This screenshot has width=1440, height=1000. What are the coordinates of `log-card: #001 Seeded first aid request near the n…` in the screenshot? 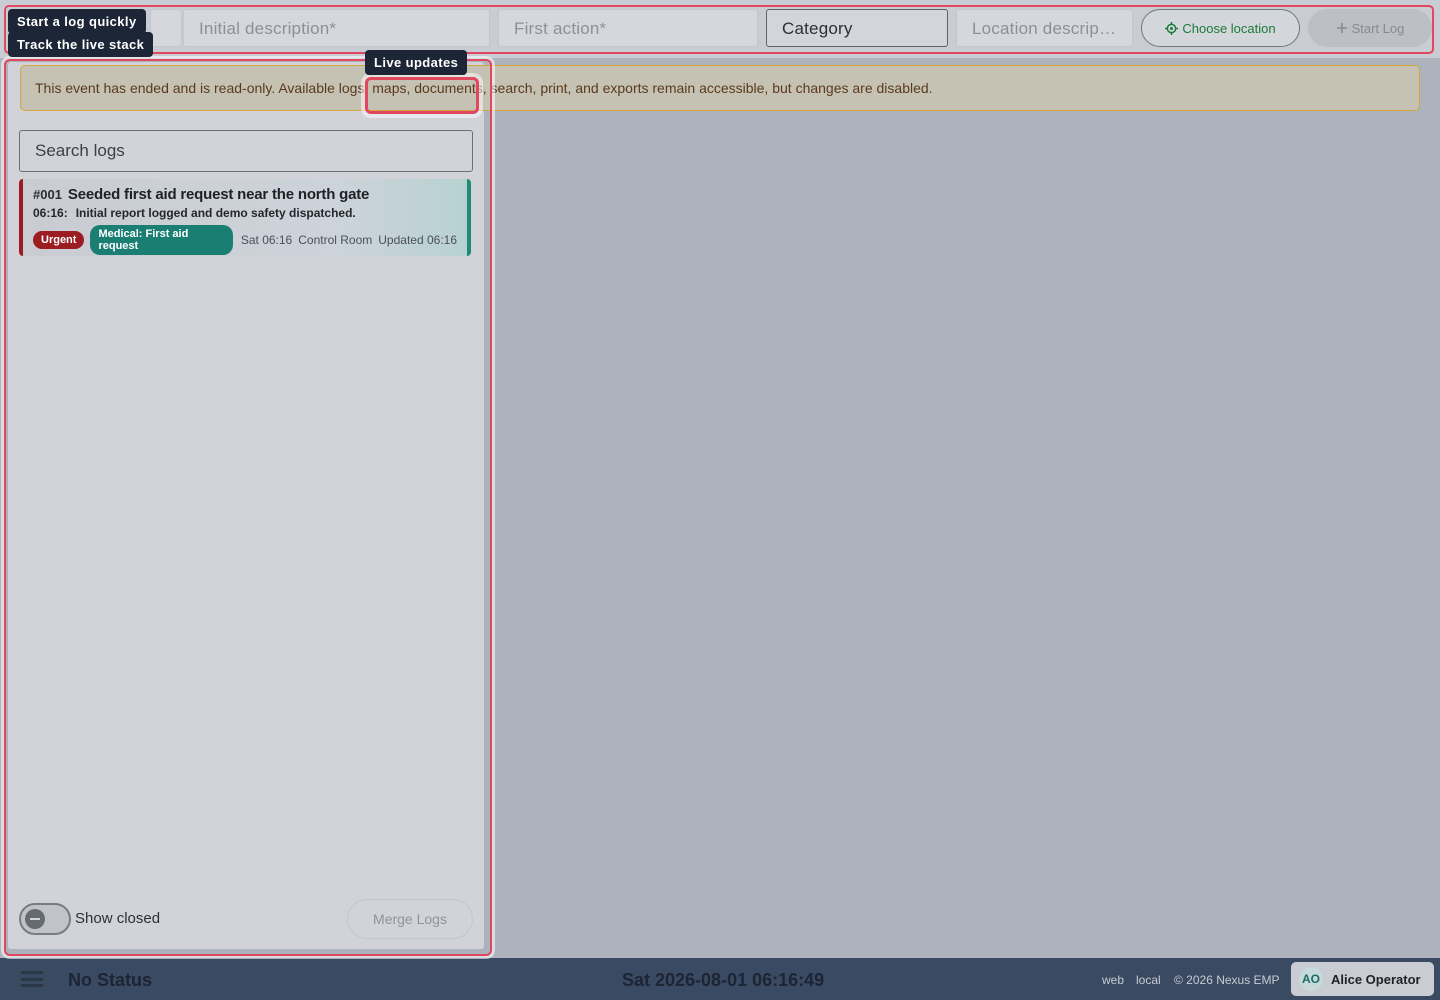 It's located at (245, 217).